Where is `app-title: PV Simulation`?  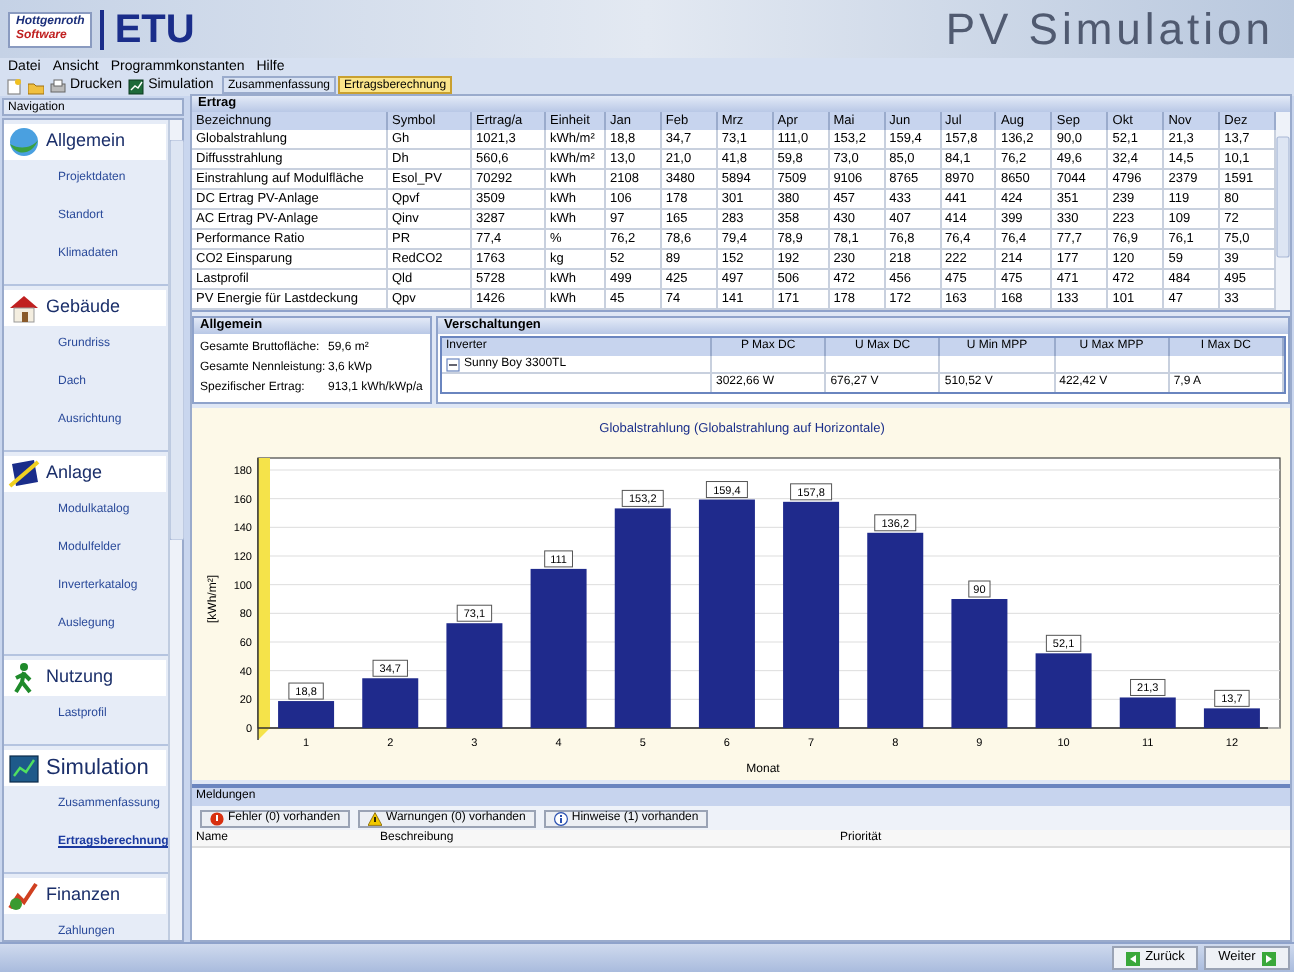 app-title: PV Simulation is located at coordinates (1110, 29).